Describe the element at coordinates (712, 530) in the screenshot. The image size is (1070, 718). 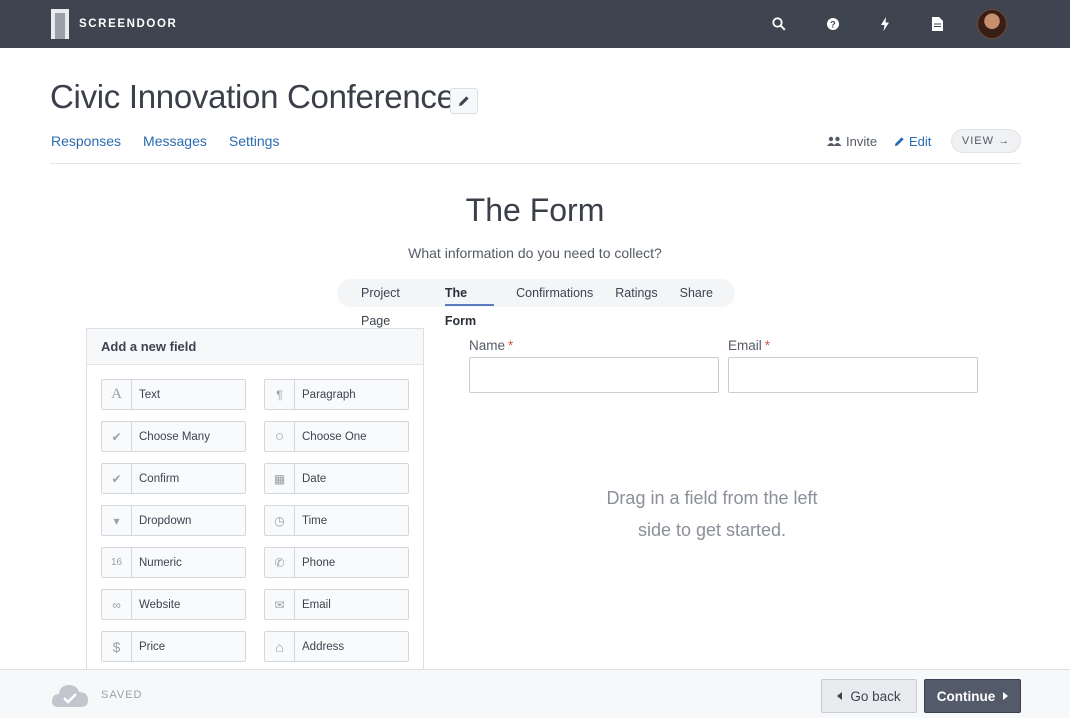
I see `drag-hint-line-2: side to get started.` at that location.